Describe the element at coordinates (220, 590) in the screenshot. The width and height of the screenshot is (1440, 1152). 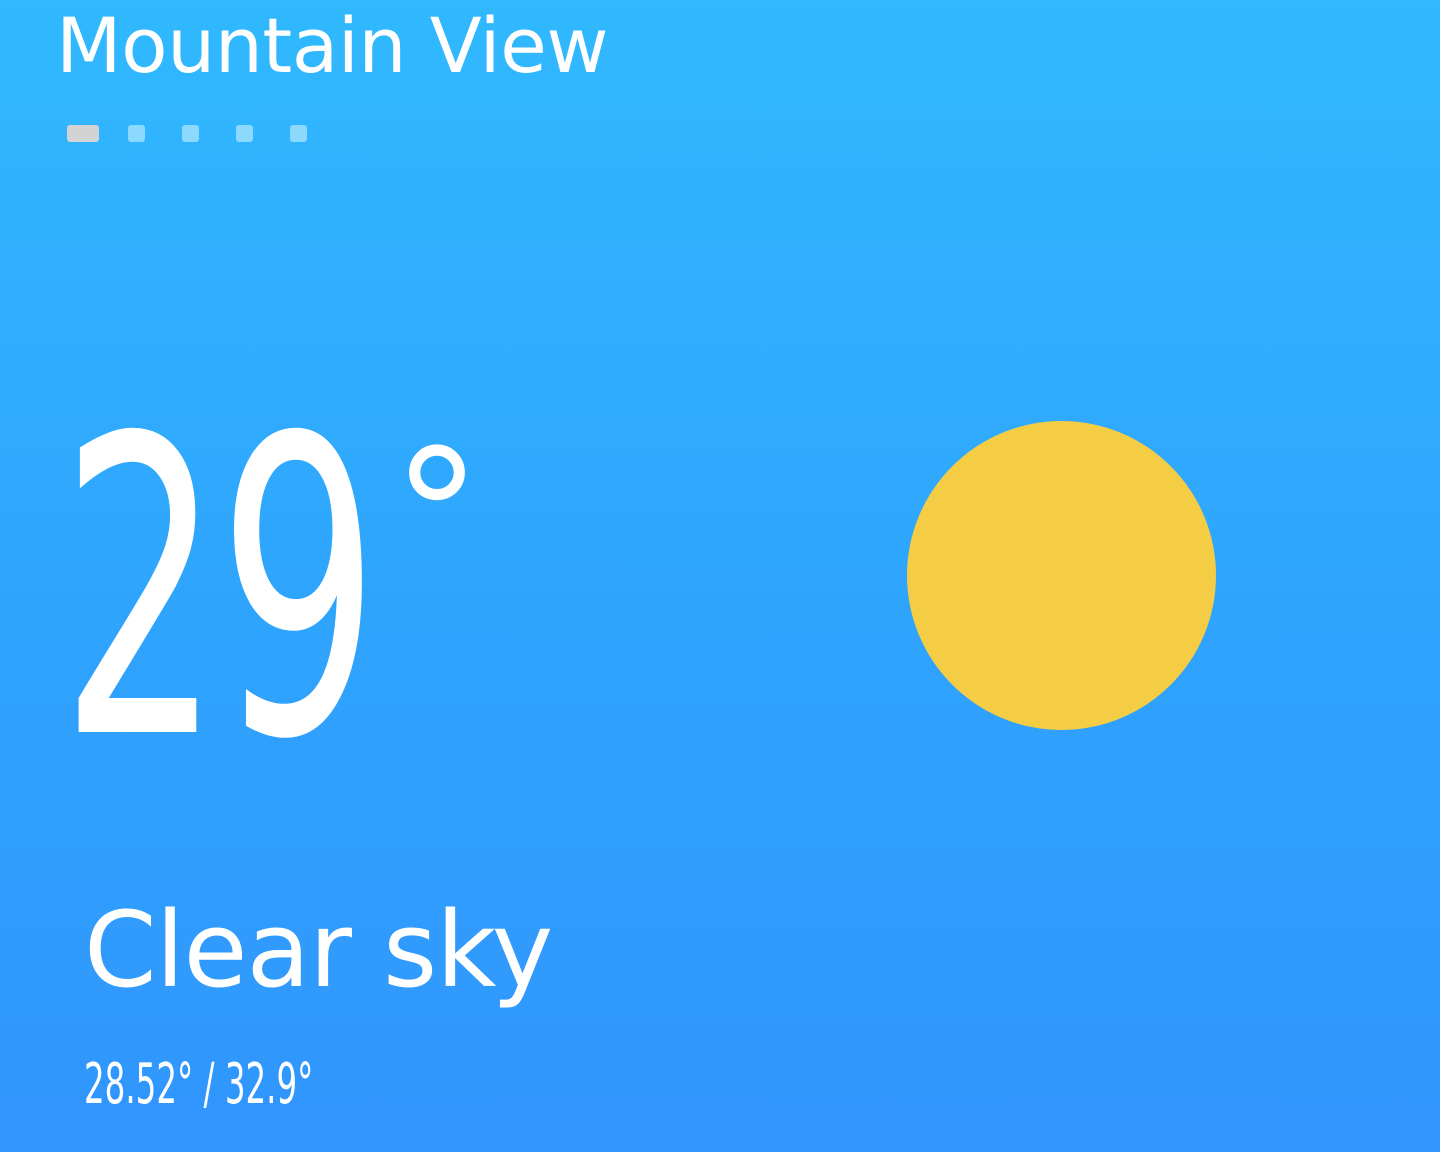
I see `temperature-value: 29` at that location.